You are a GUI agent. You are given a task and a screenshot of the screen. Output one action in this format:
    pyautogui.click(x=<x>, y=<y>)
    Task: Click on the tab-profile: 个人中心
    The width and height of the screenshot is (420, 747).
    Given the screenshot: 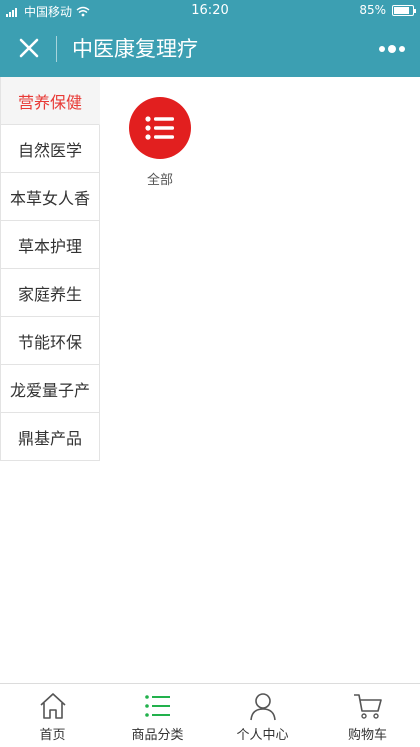 What is the action you would take?
    pyautogui.click(x=262, y=715)
    